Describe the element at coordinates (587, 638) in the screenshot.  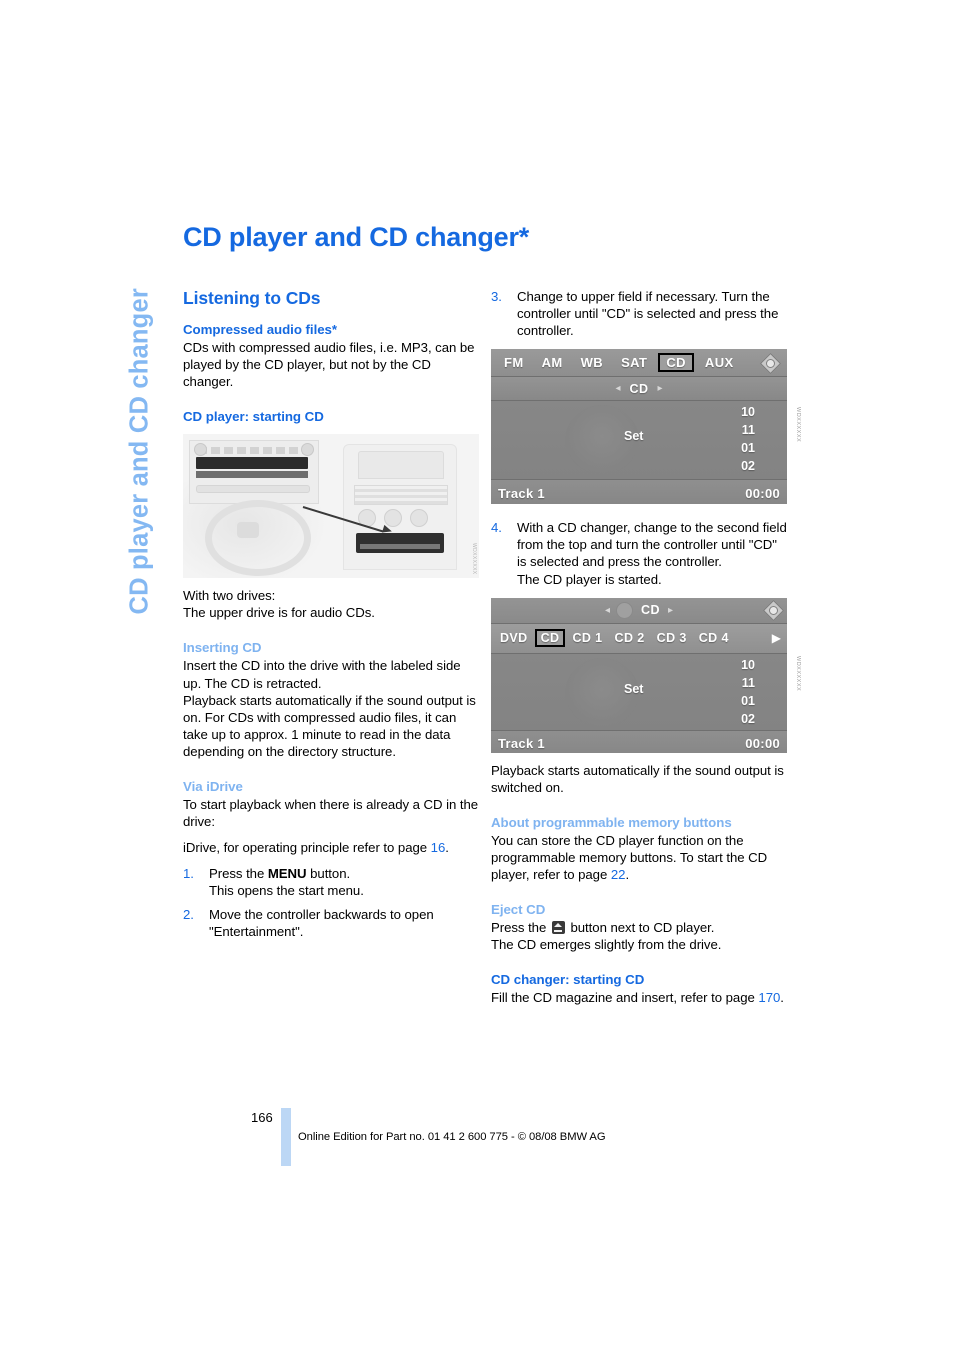
I see `tab-cd-1: CD 1` at that location.